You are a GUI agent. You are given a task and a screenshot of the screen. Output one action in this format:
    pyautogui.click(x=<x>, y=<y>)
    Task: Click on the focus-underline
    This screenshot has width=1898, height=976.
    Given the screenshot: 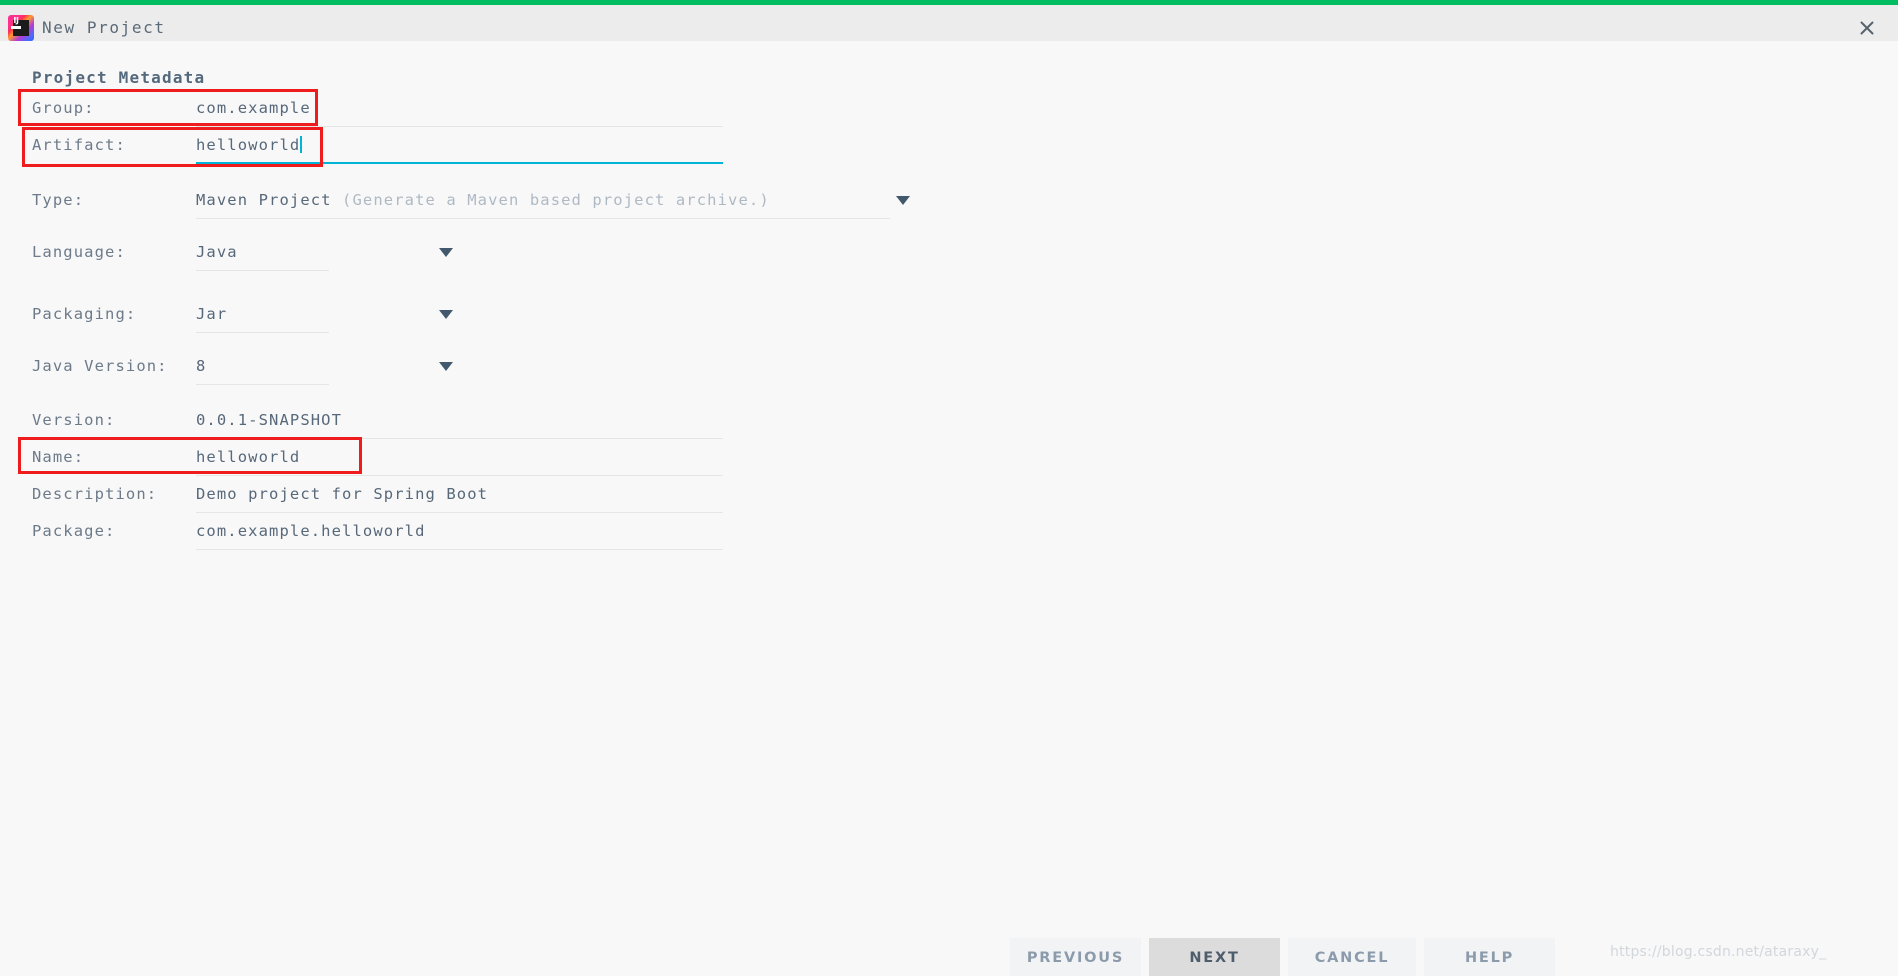 What is the action you would take?
    pyautogui.click(x=459, y=162)
    